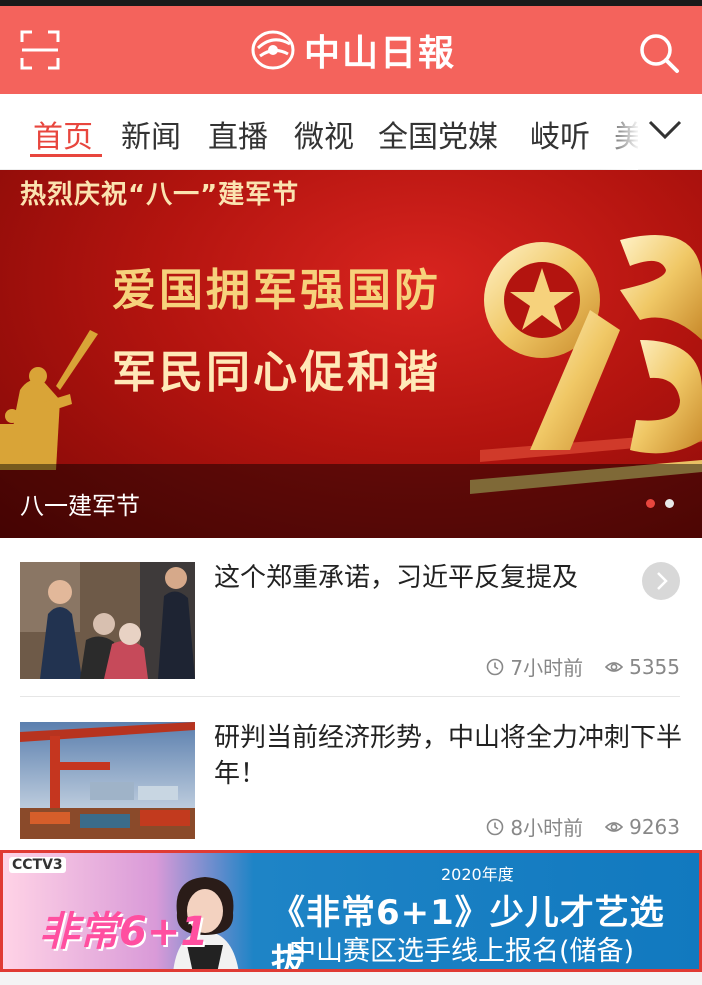 This screenshot has height=985, width=702. I want to click on banner-headline-2: 军民同心促和谐, so click(276, 372).